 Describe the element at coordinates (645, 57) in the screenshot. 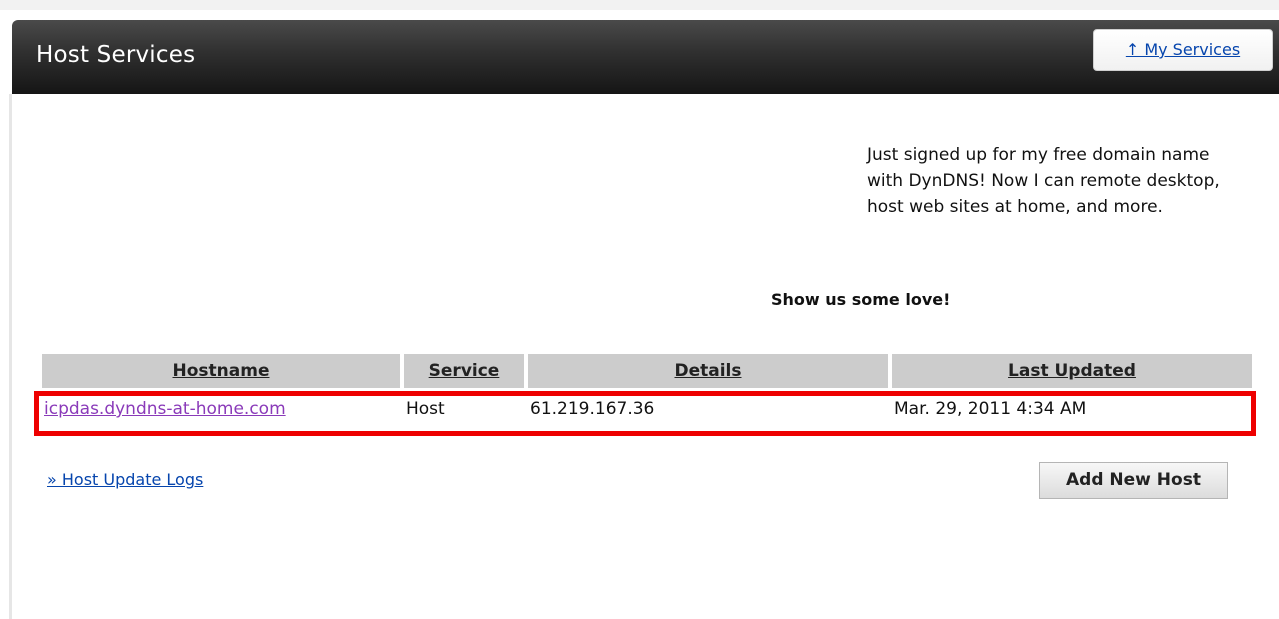

I see `header-bar: Host Services ↑ My Services` at that location.